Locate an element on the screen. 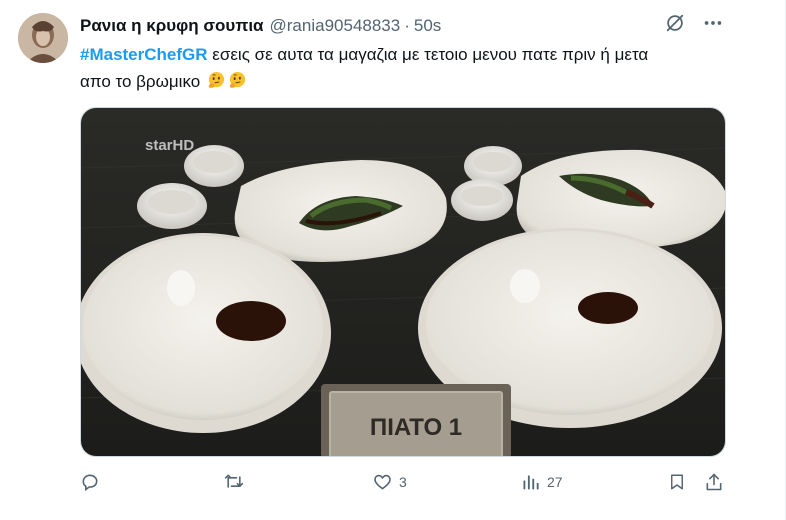 Image resolution: width=786 pixels, height=520 pixels. share-button is located at coordinates (714, 482).